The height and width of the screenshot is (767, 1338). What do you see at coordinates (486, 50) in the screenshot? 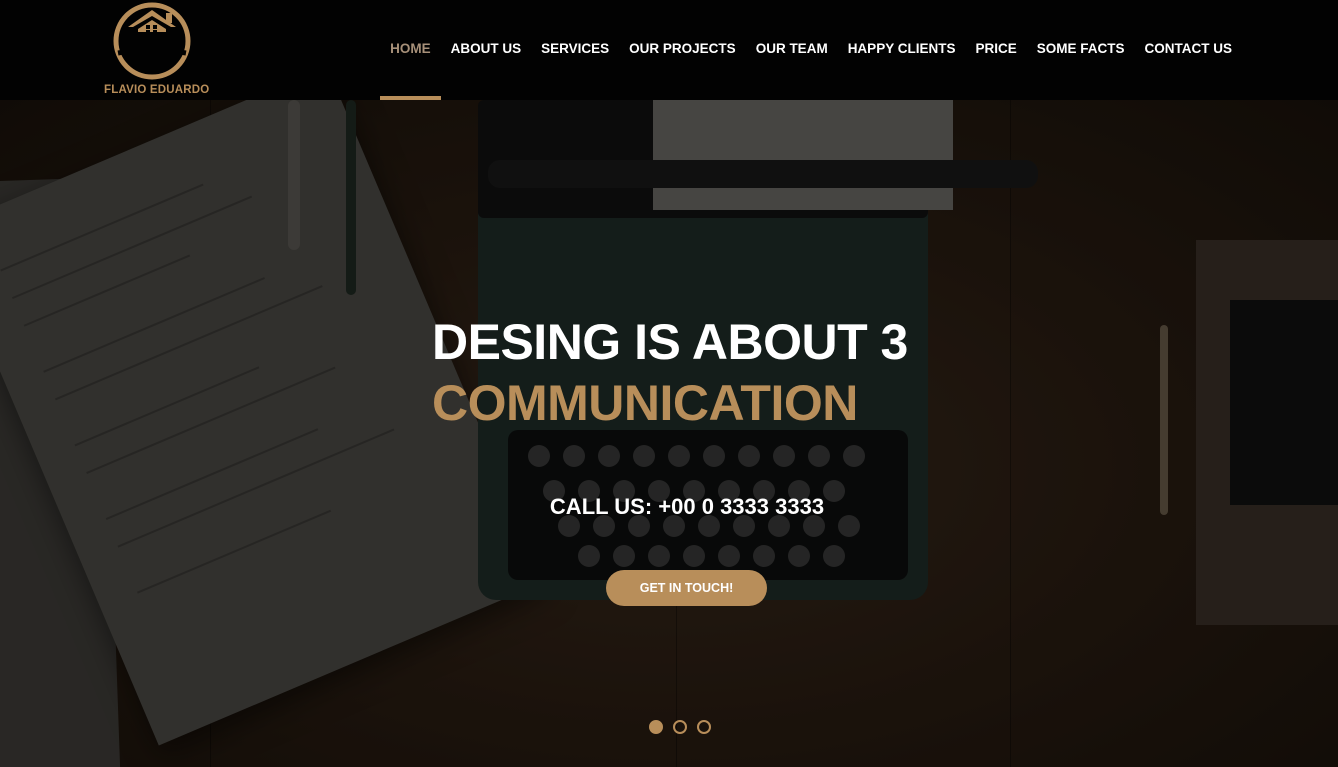
I see `nav-item-about-us: ABOUT US` at bounding box center [486, 50].